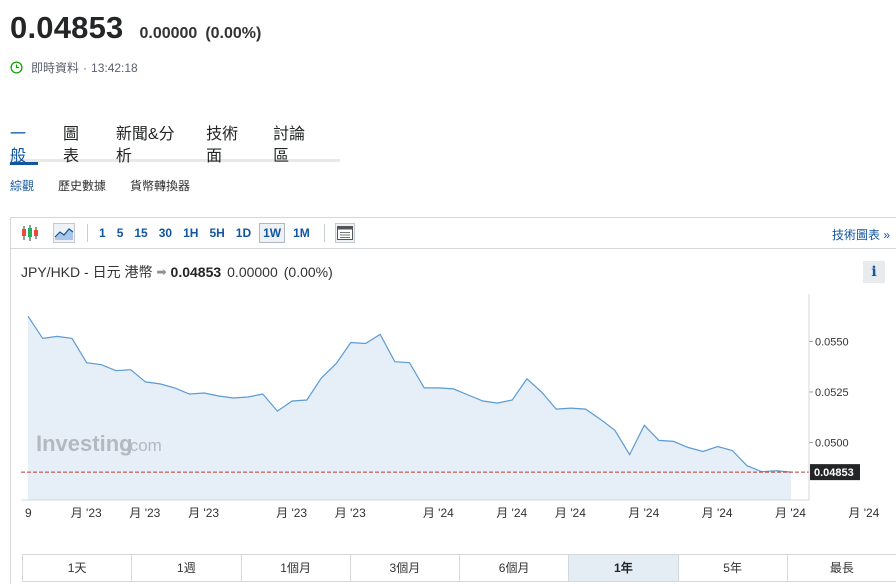 The width and height of the screenshot is (896, 584). Describe the element at coordinates (308, 272) in the screenshot. I see `chart-change-percent: (0.00%)` at that location.